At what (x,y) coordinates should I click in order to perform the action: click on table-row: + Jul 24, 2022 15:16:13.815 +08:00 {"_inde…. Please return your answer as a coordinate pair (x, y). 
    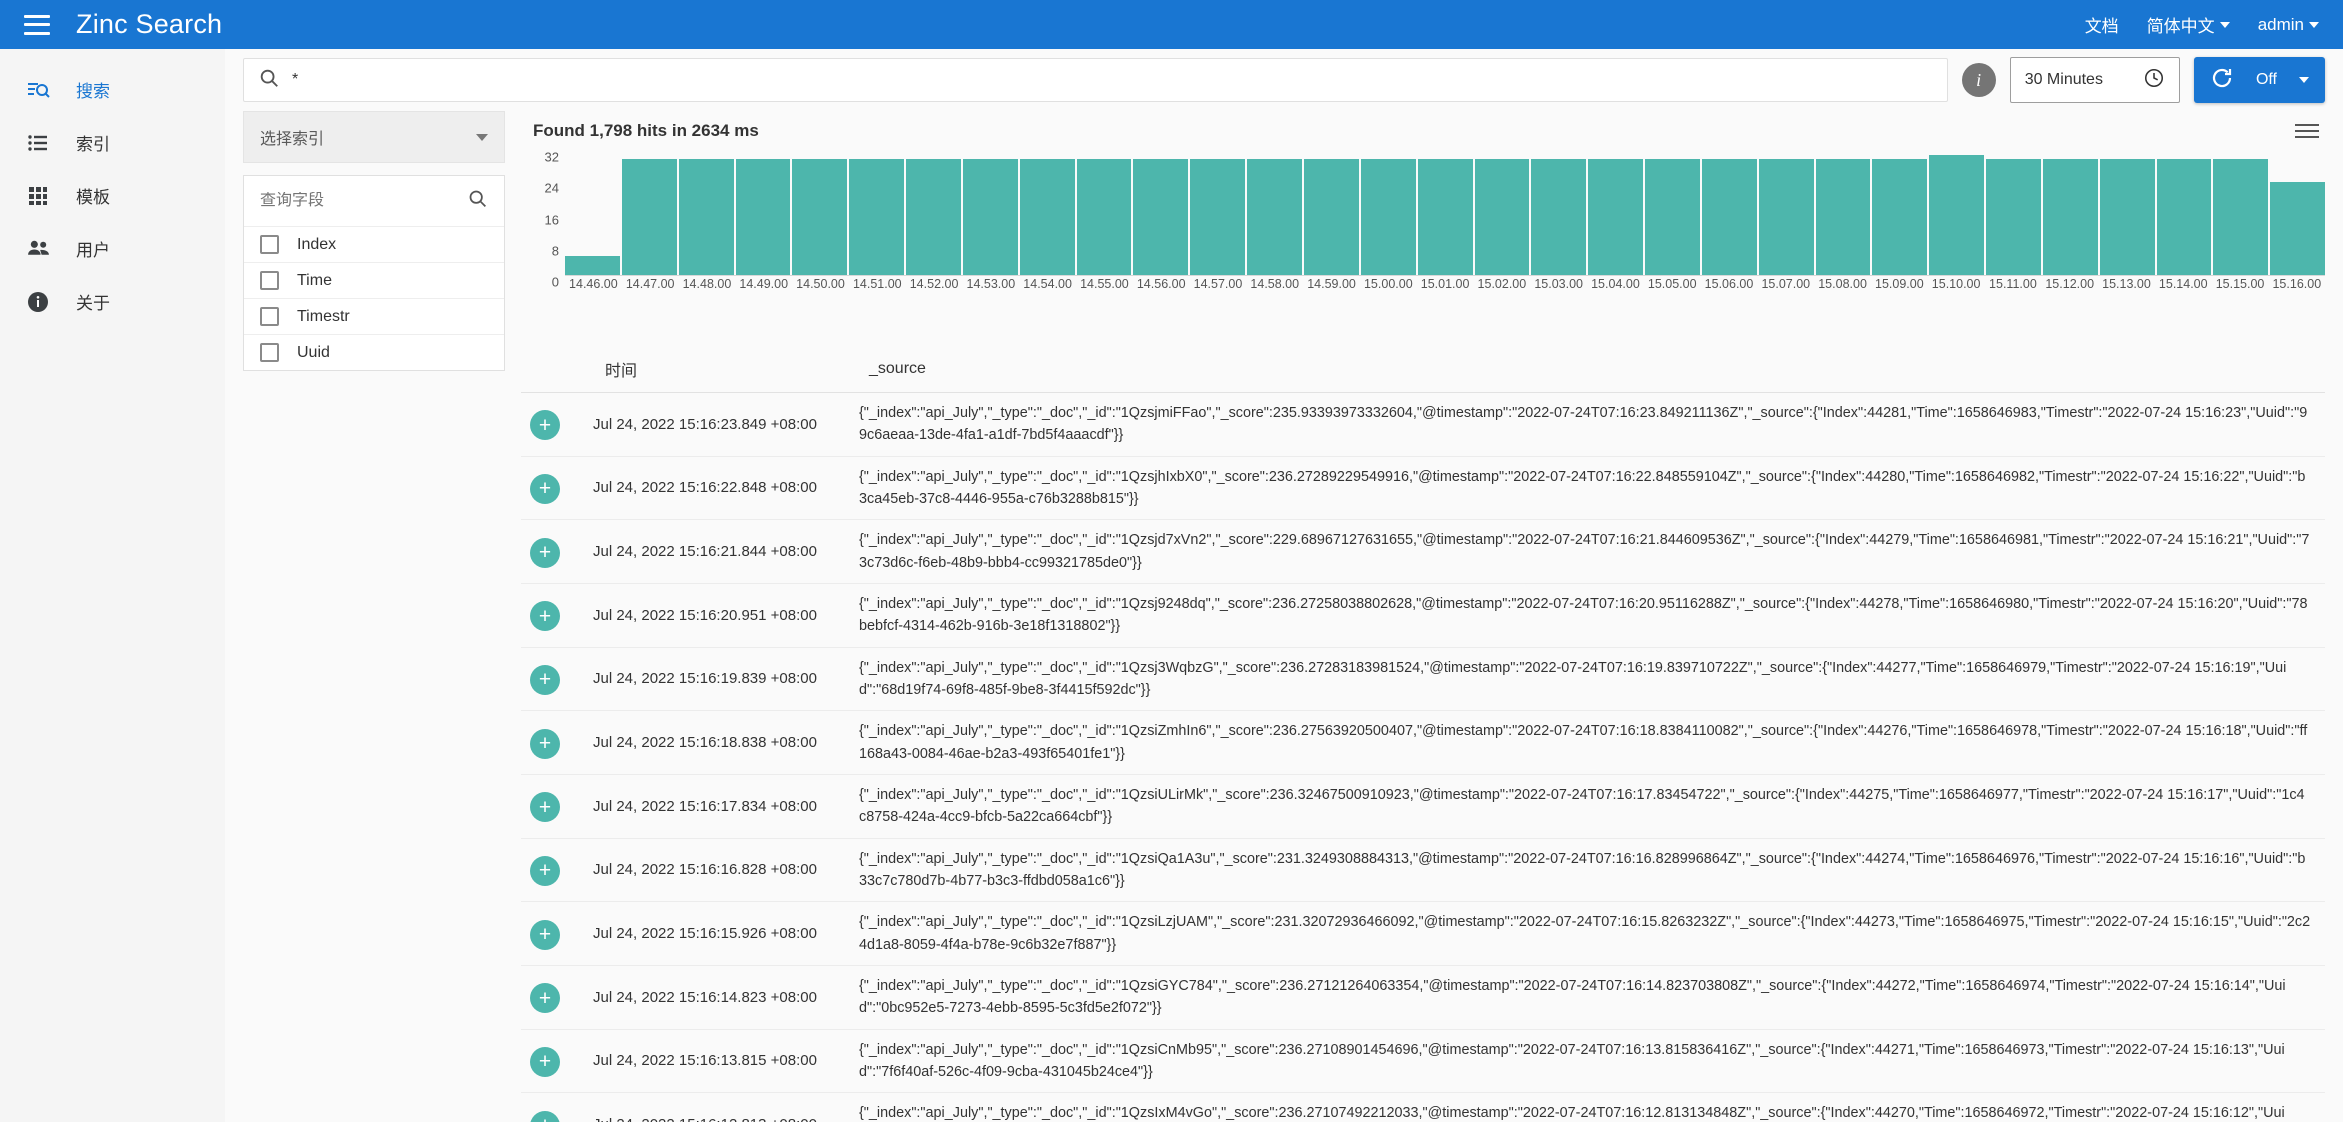
    Looking at the image, I should click on (1423, 1062).